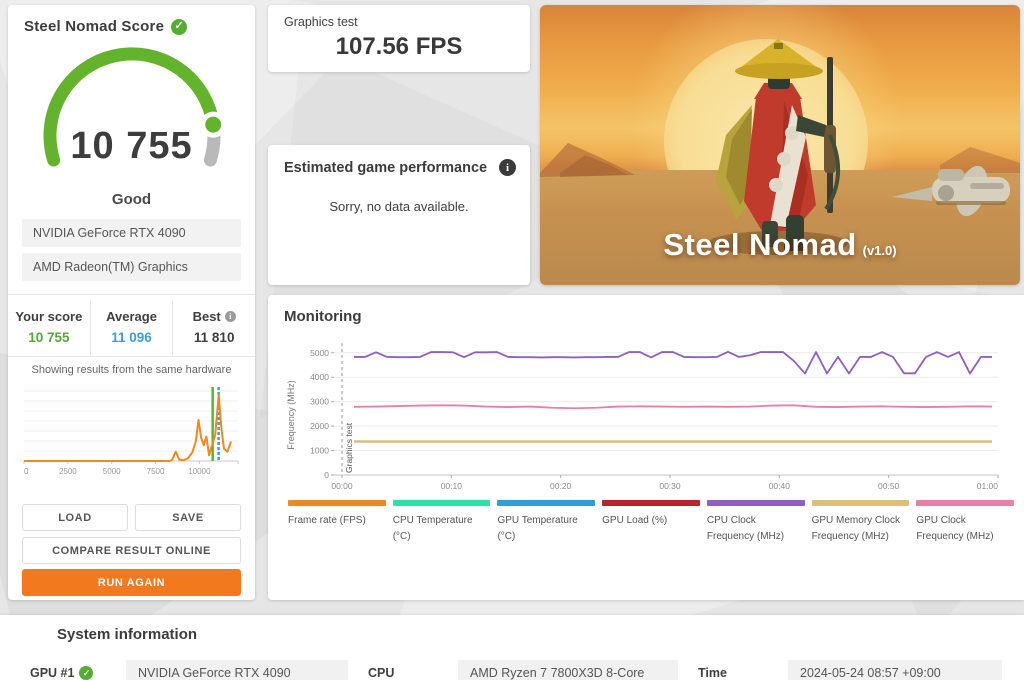  What do you see at coordinates (386, 167) in the screenshot?
I see `estimated-performance-title: Estimated game performance` at bounding box center [386, 167].